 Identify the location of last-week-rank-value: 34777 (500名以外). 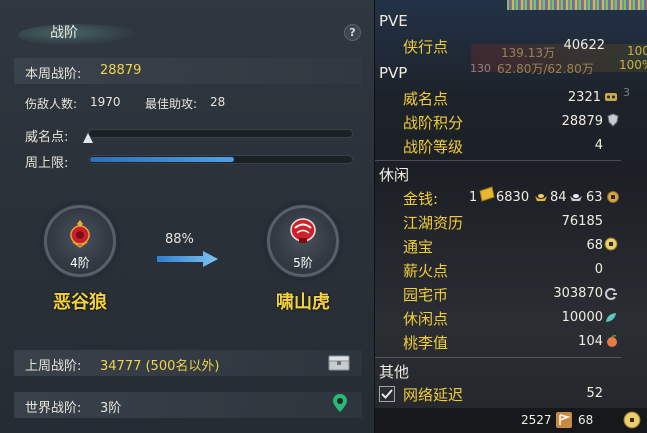
(160, 366).